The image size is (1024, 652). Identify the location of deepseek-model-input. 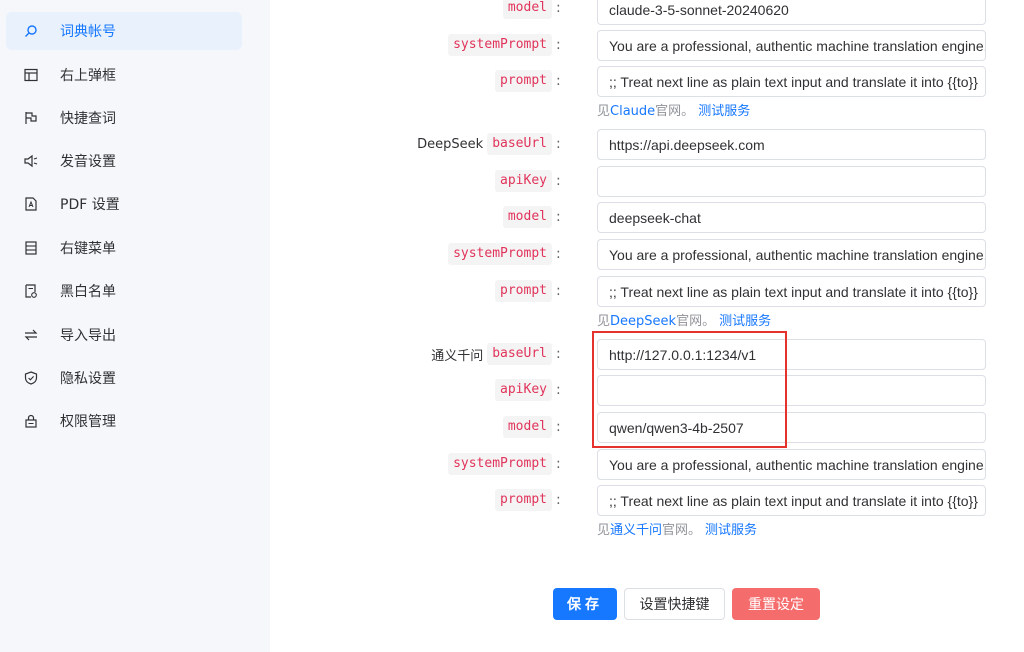
(797, 217).